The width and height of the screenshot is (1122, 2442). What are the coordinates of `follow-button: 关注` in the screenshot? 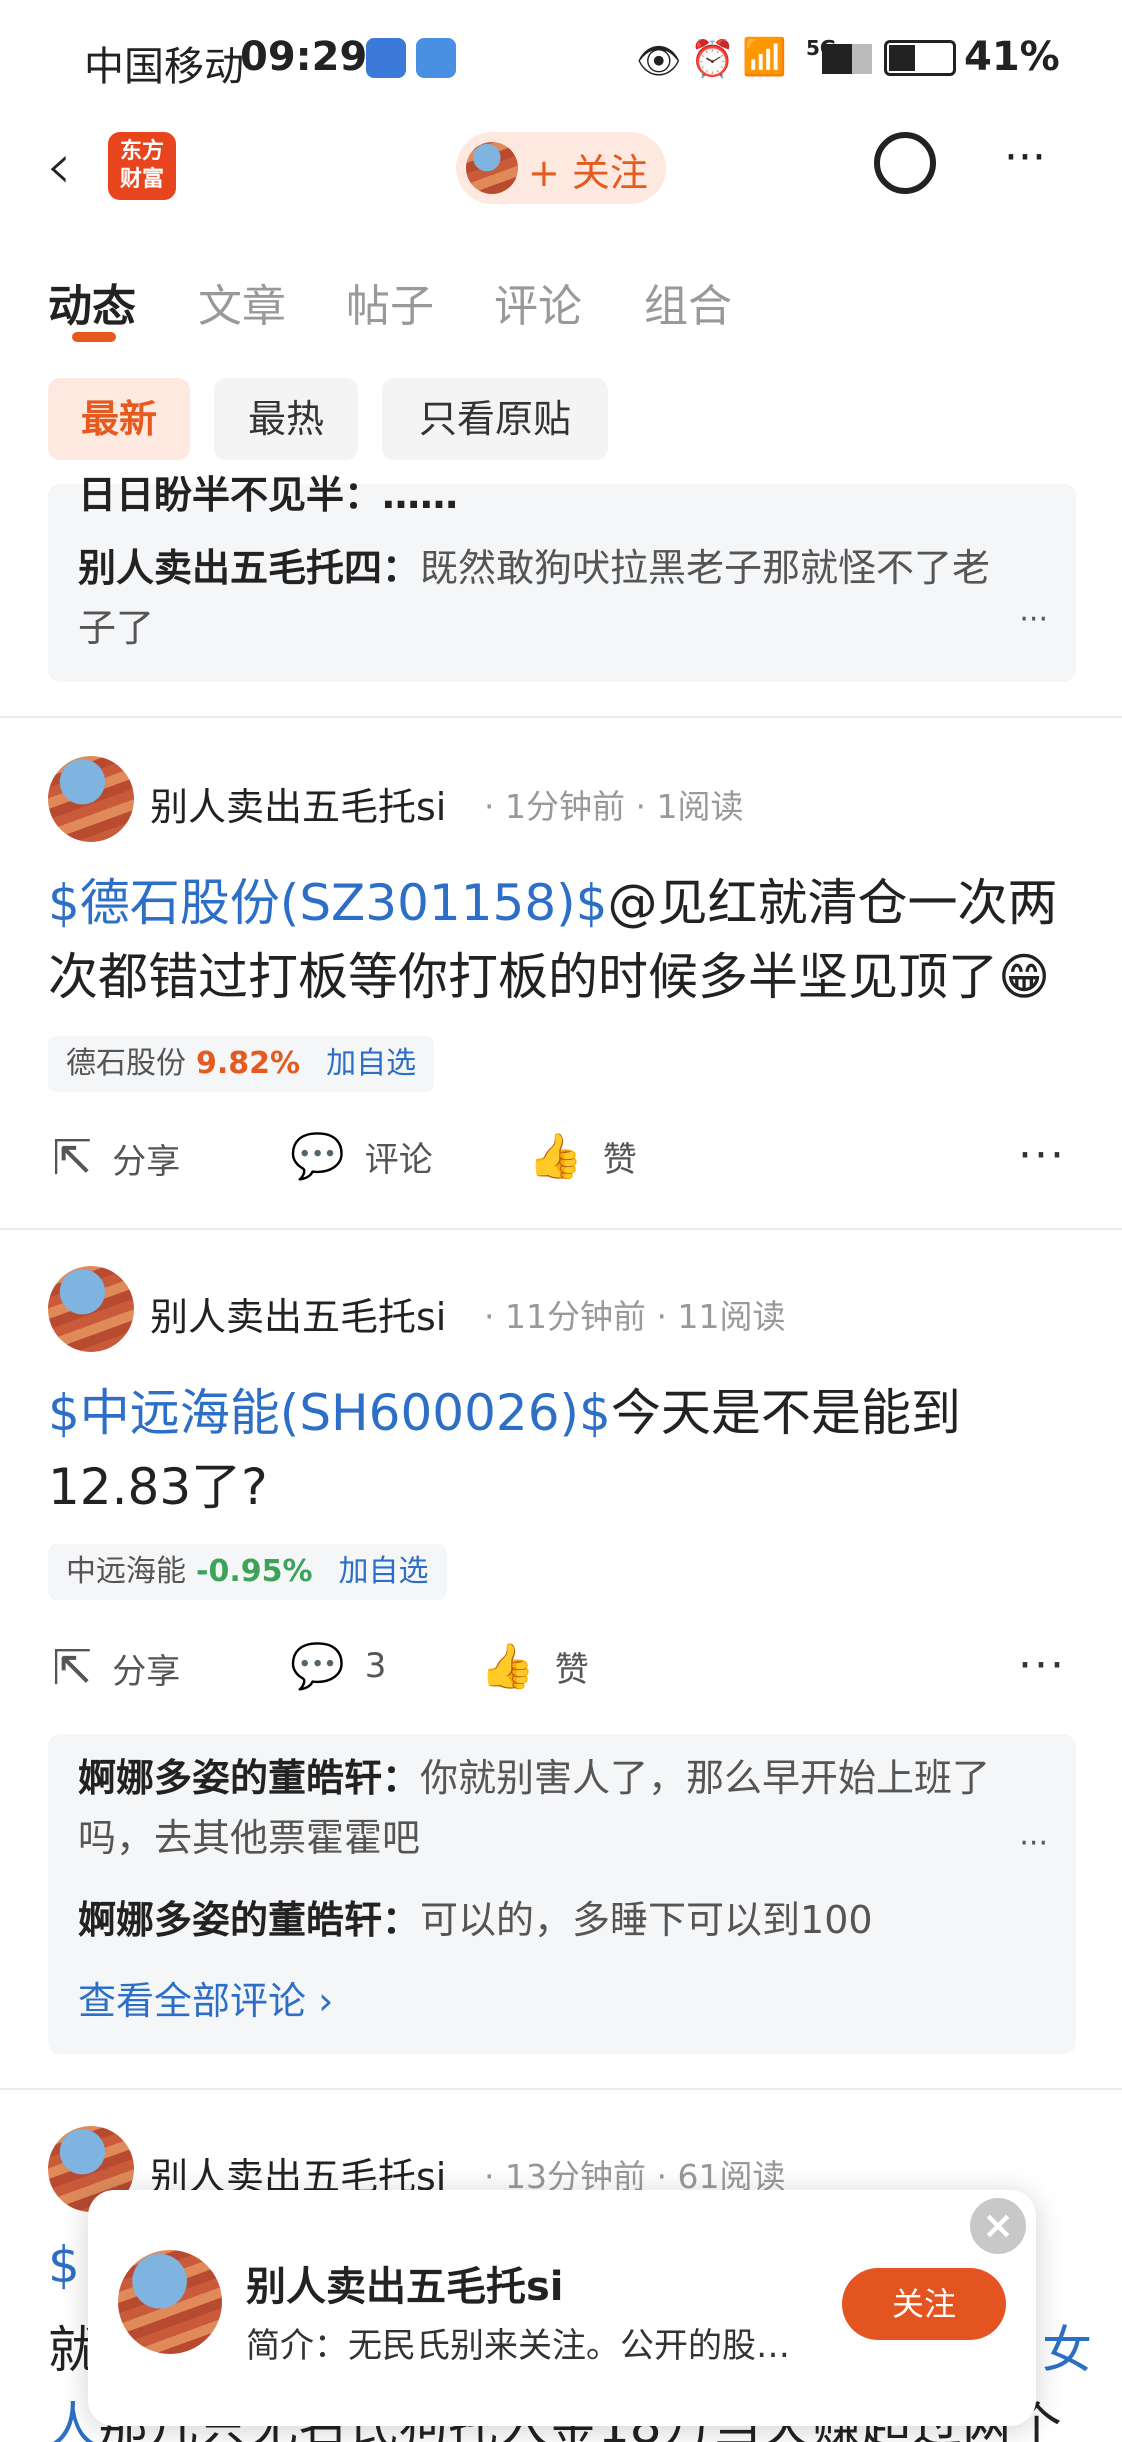 It's located at (924, 2304).